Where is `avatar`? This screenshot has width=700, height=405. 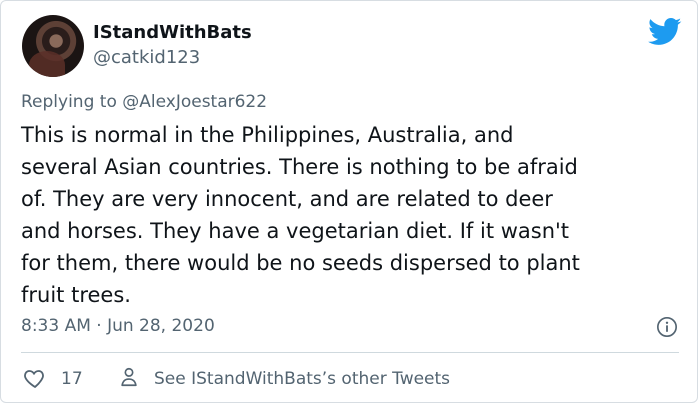 avatar is located at coordinates (53, 46).